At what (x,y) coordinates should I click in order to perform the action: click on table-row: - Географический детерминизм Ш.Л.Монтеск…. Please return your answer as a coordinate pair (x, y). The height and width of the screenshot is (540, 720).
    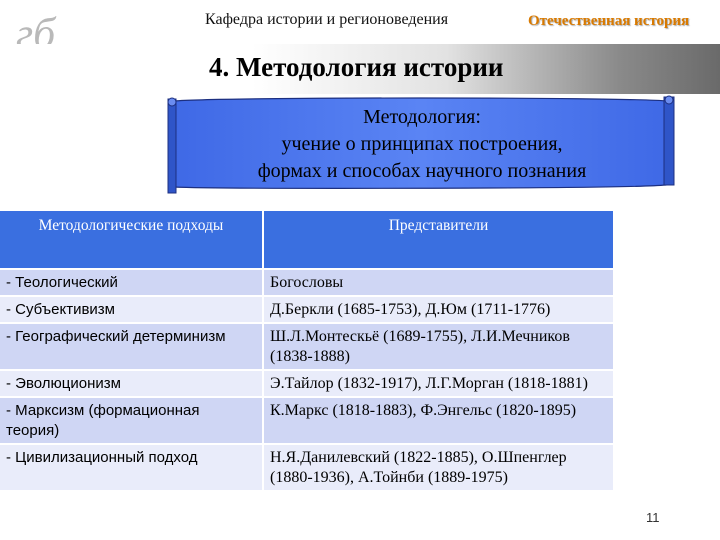
    Looking at the image, I should click on (307, 347).